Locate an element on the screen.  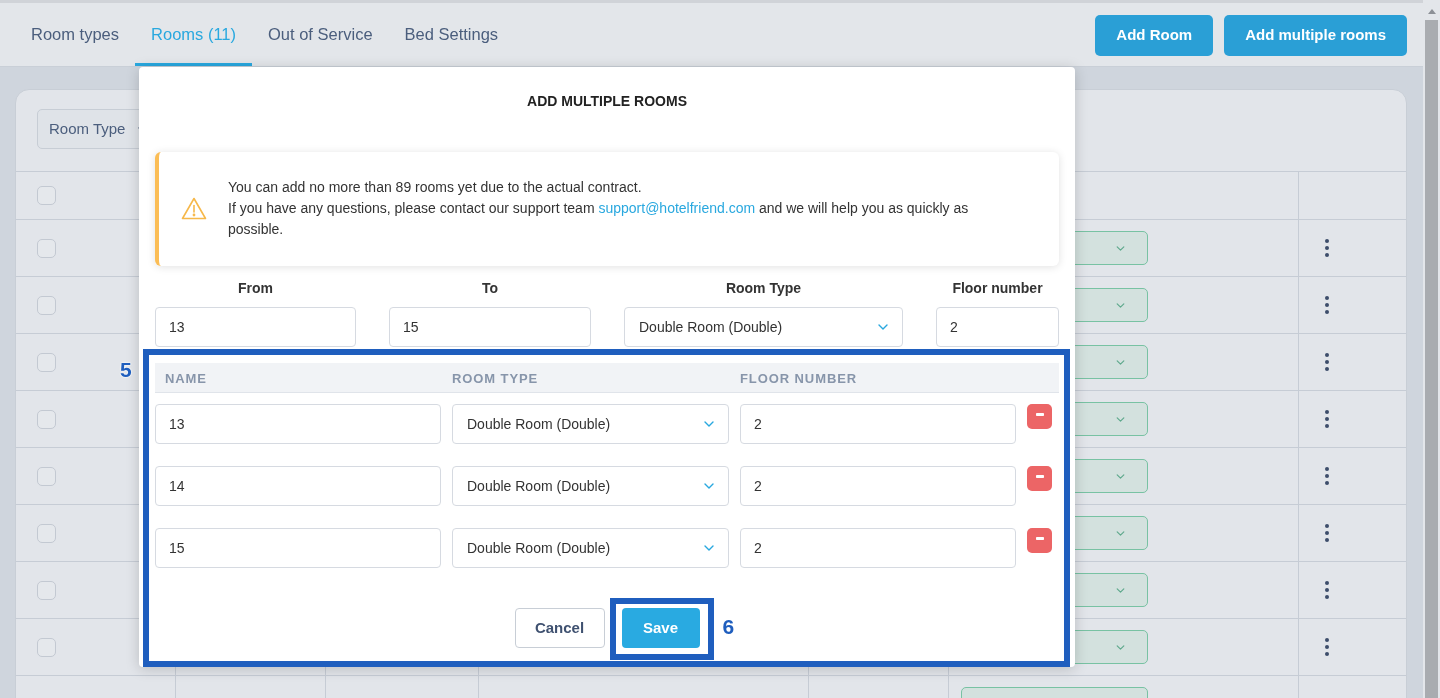
field-label: From is located at coordinates (255, 288).